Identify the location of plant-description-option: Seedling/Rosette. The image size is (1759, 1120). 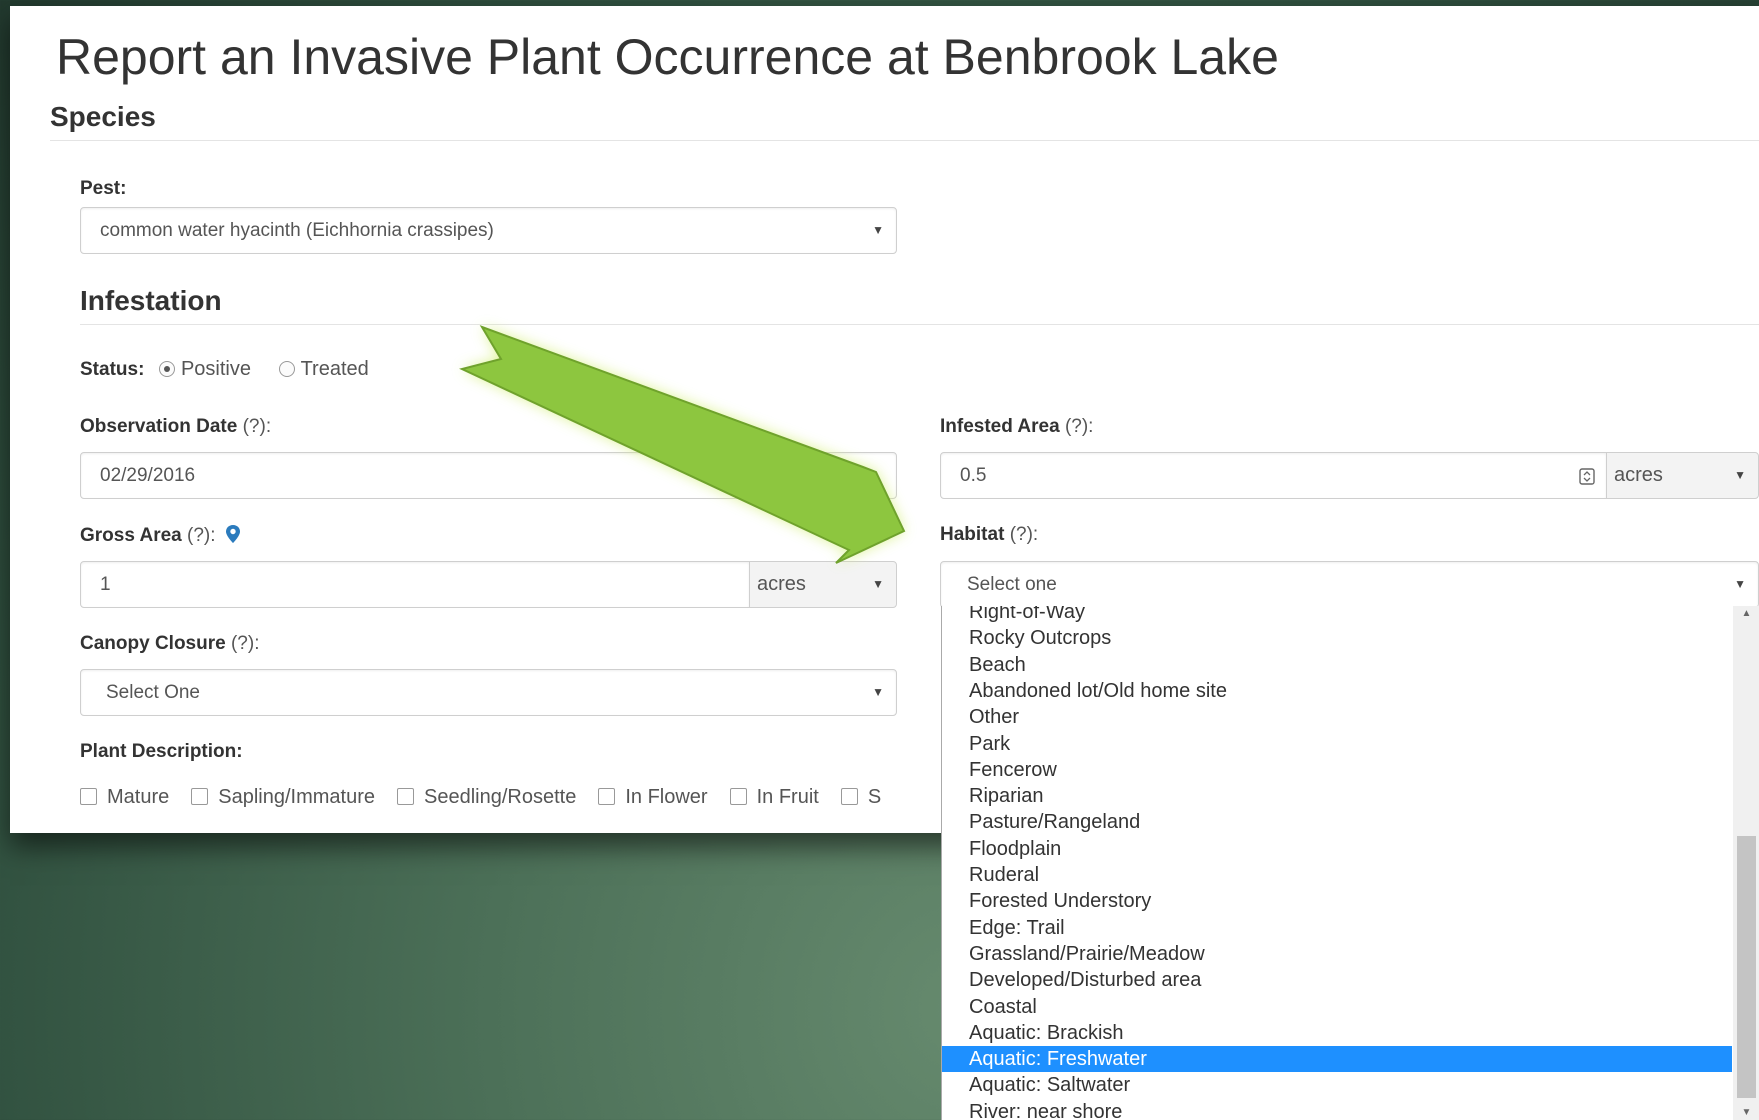
(486, 797).